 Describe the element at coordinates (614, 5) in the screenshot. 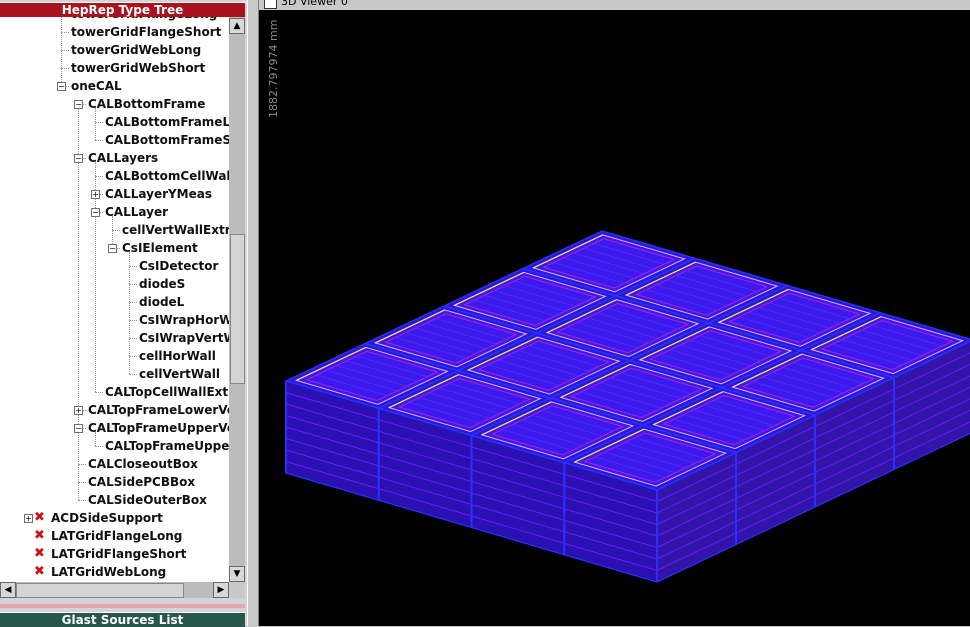

I see `viewer-header: 3D Viewer 0` at that location.